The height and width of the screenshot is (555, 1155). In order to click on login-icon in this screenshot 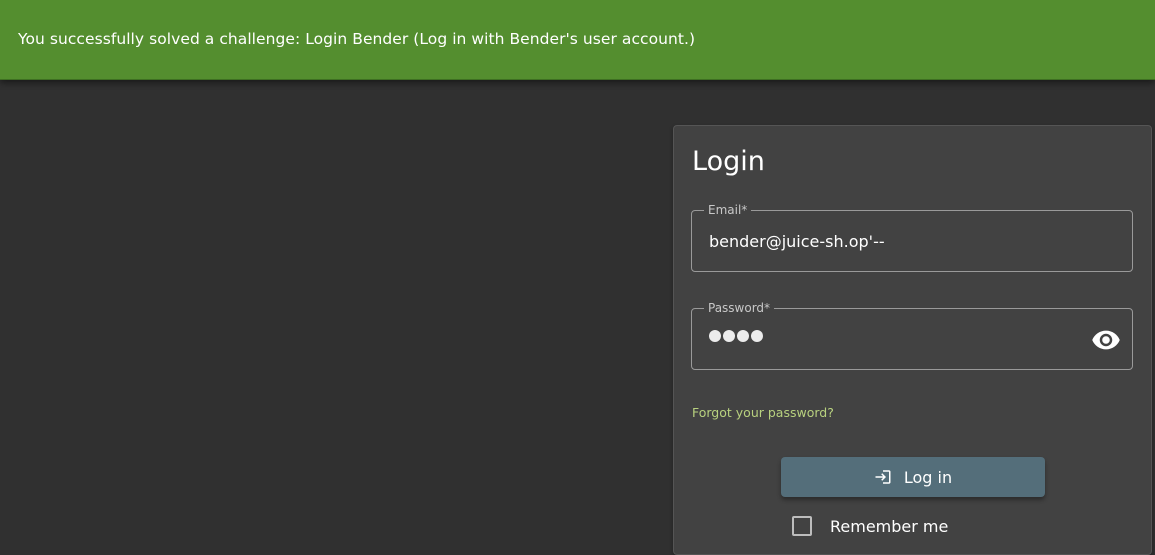, I will do `click(883, 477)`.